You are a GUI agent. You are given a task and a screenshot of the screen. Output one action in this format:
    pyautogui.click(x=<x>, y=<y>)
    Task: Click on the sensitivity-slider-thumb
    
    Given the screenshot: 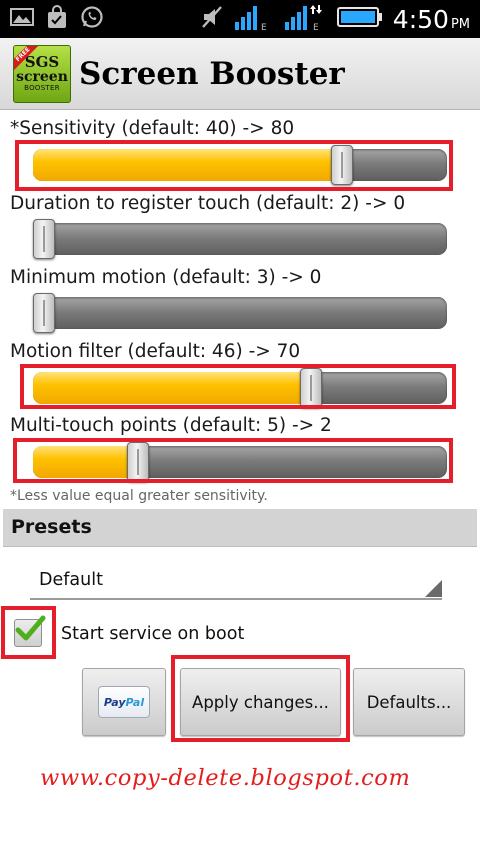 What is the action you would take?
    pyautogui.click(x=341, y=165)
    